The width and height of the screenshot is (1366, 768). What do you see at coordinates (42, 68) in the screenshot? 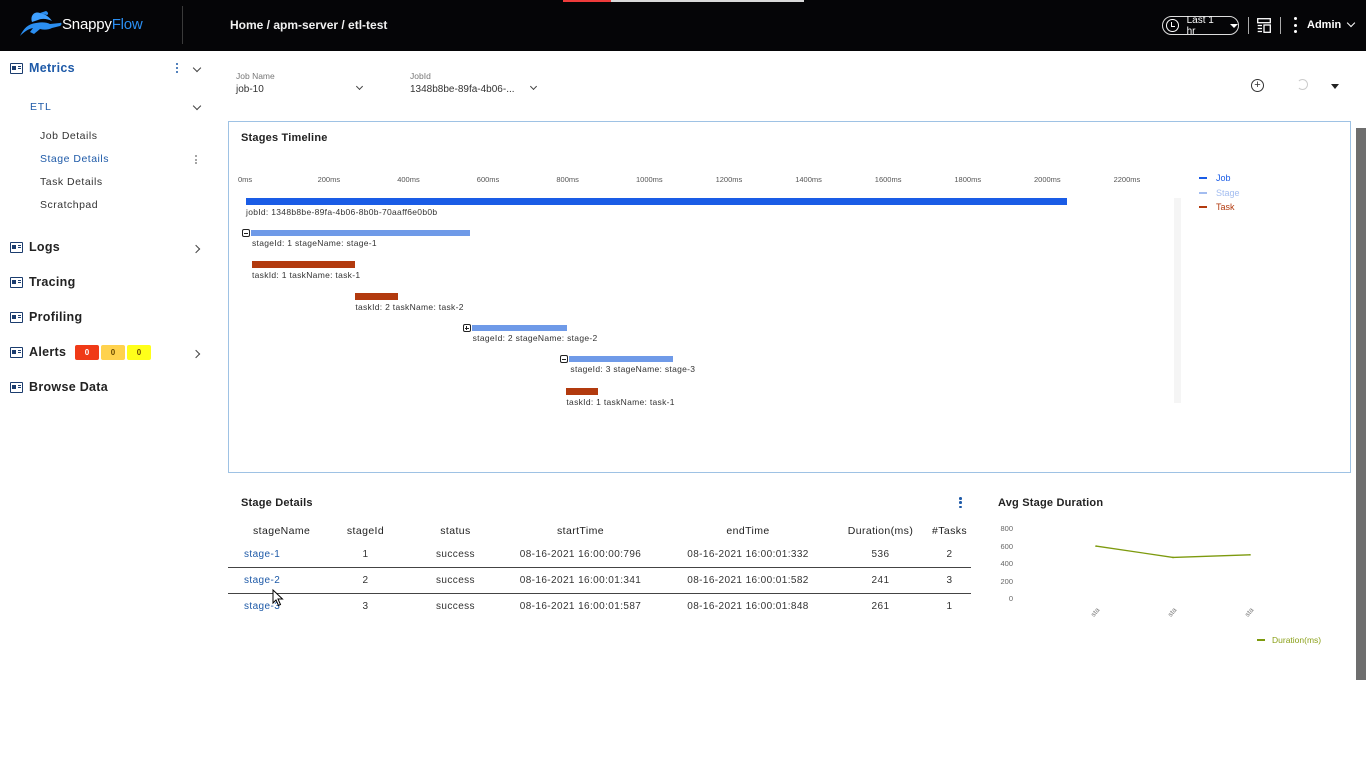
I see `sidebar-item-metrics: Metrics` at bounding box center [42, 68].